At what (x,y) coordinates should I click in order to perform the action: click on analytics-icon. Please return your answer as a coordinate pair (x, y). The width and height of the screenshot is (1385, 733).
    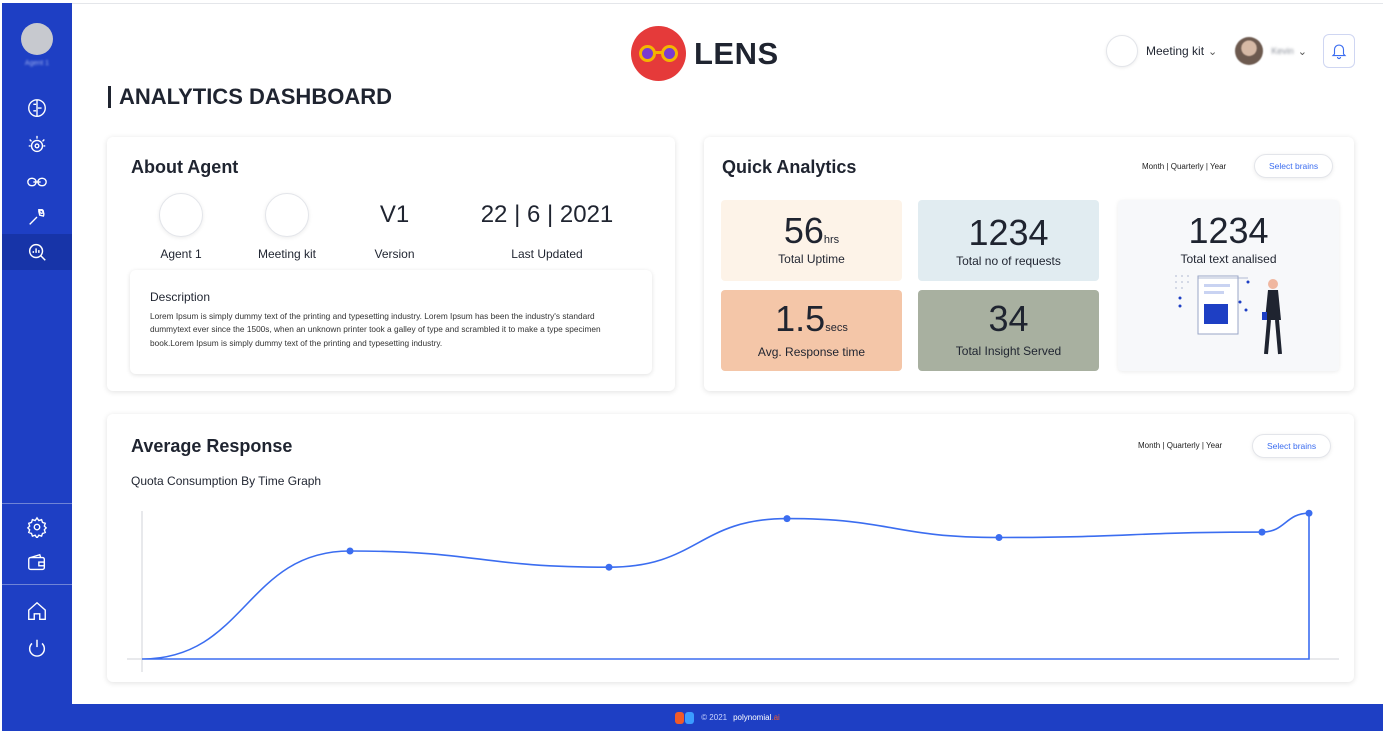
    Looking at the image, I should click on (37, 252).